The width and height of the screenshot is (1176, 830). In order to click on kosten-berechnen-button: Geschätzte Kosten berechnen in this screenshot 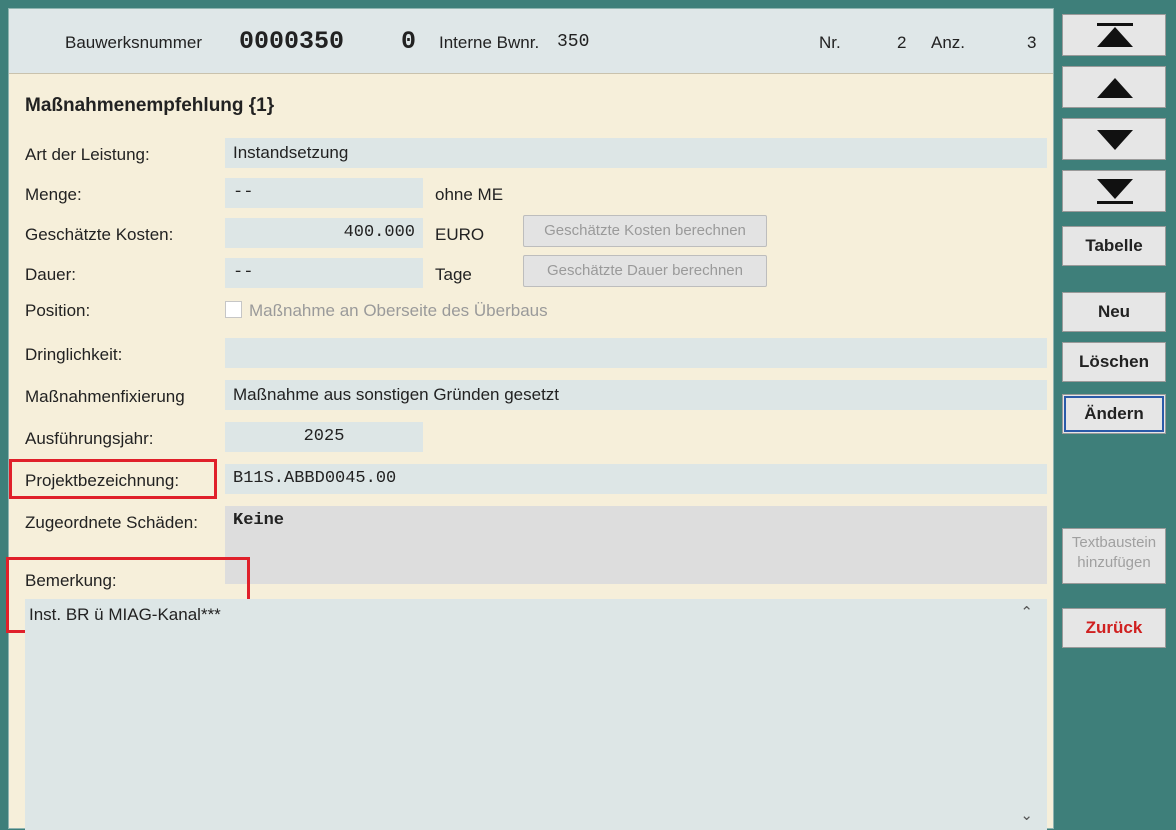, I will do `click(645, 231)`.